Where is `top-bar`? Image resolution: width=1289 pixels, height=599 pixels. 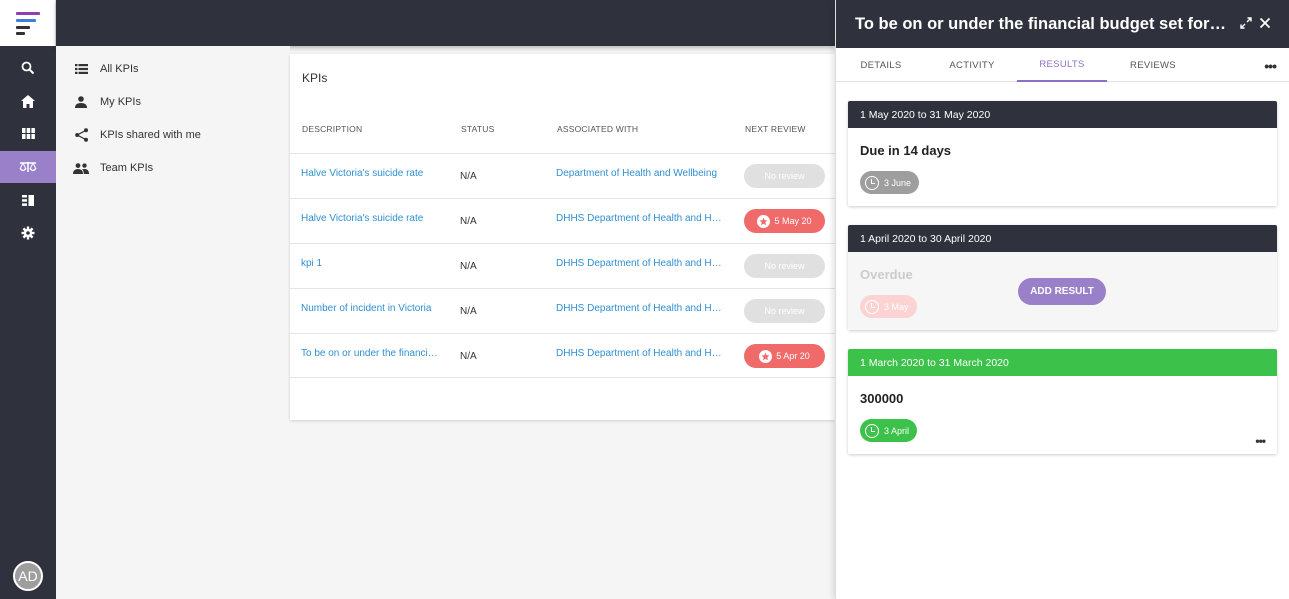 top-bar is located at coordinates (445, 23).